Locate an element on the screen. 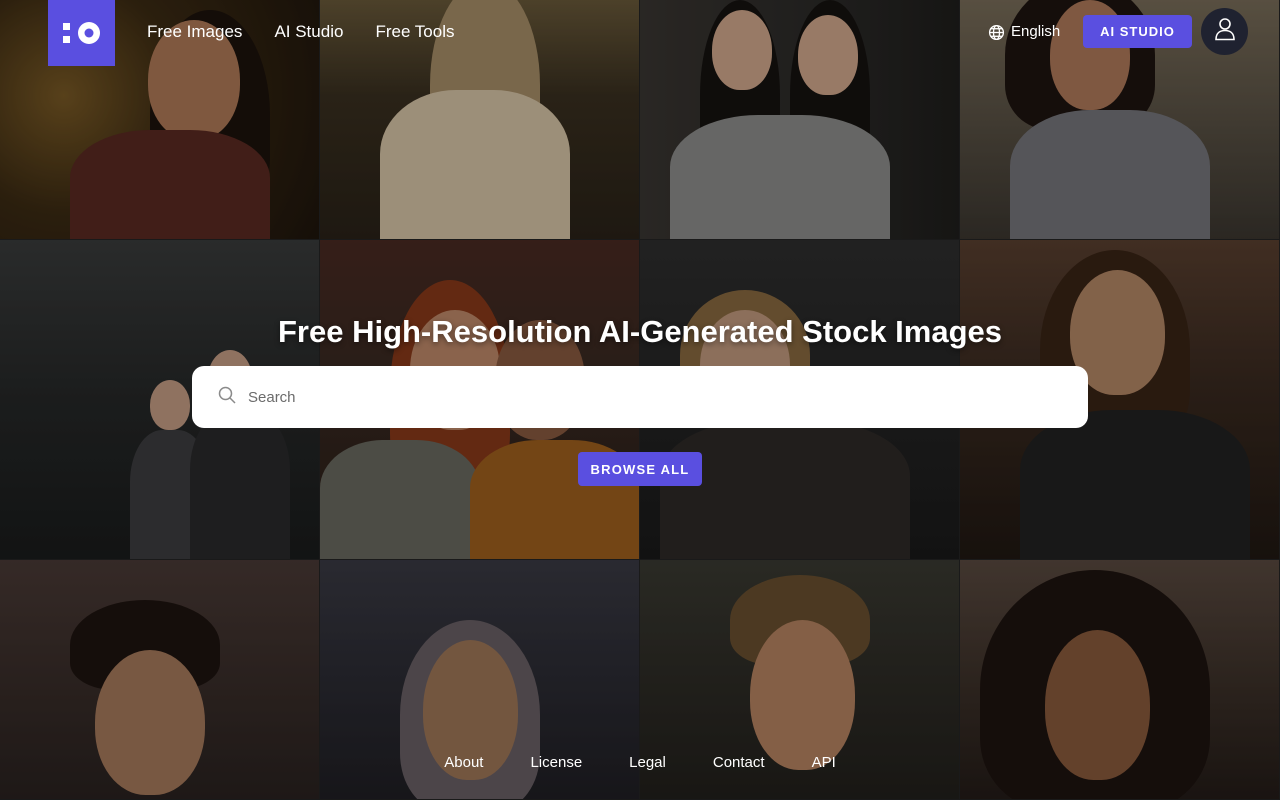  footer-links: About License Legal Contact API is located at coordinates (640, 763).